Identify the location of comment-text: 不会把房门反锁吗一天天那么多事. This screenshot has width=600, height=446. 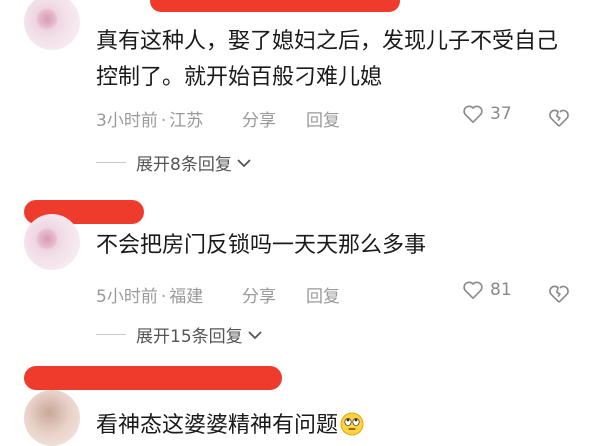
(261, 245).